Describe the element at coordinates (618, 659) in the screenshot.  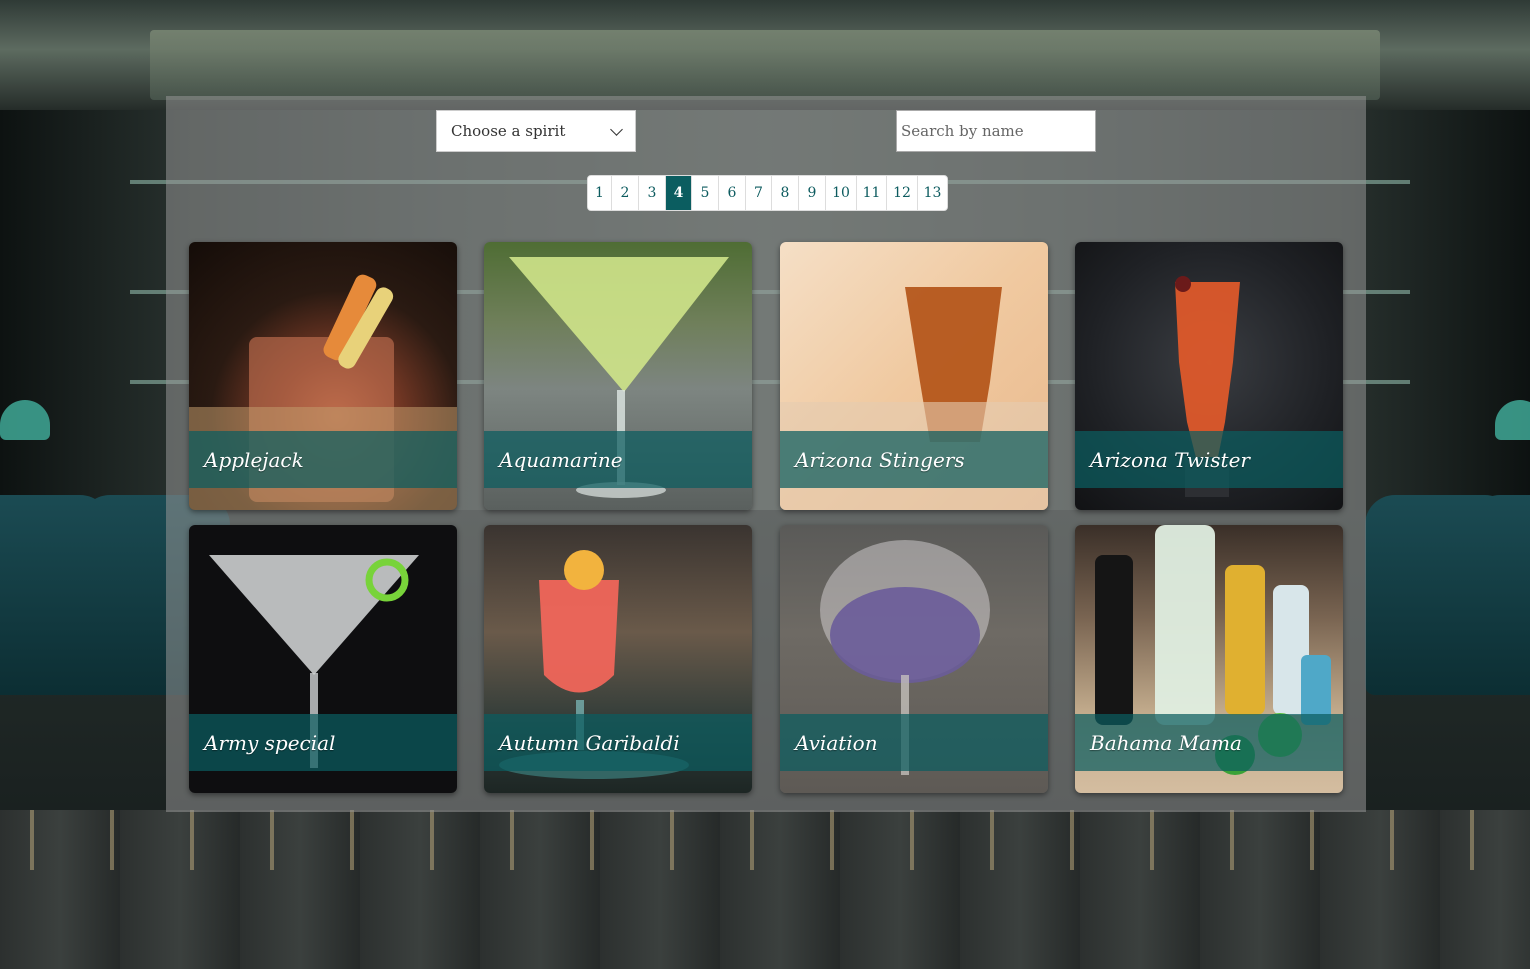
I see `cocktail-card: Autumn Garibaldi` at that location.